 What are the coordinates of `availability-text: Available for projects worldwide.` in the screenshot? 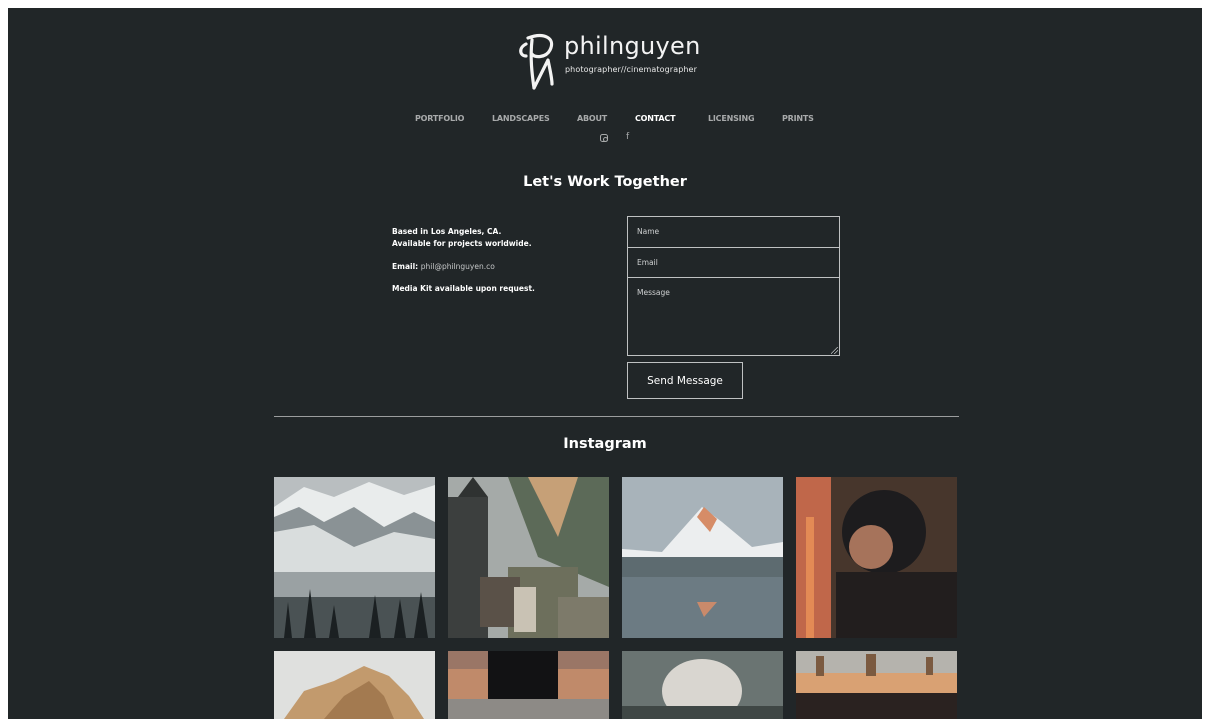 It's located at (462, 243).